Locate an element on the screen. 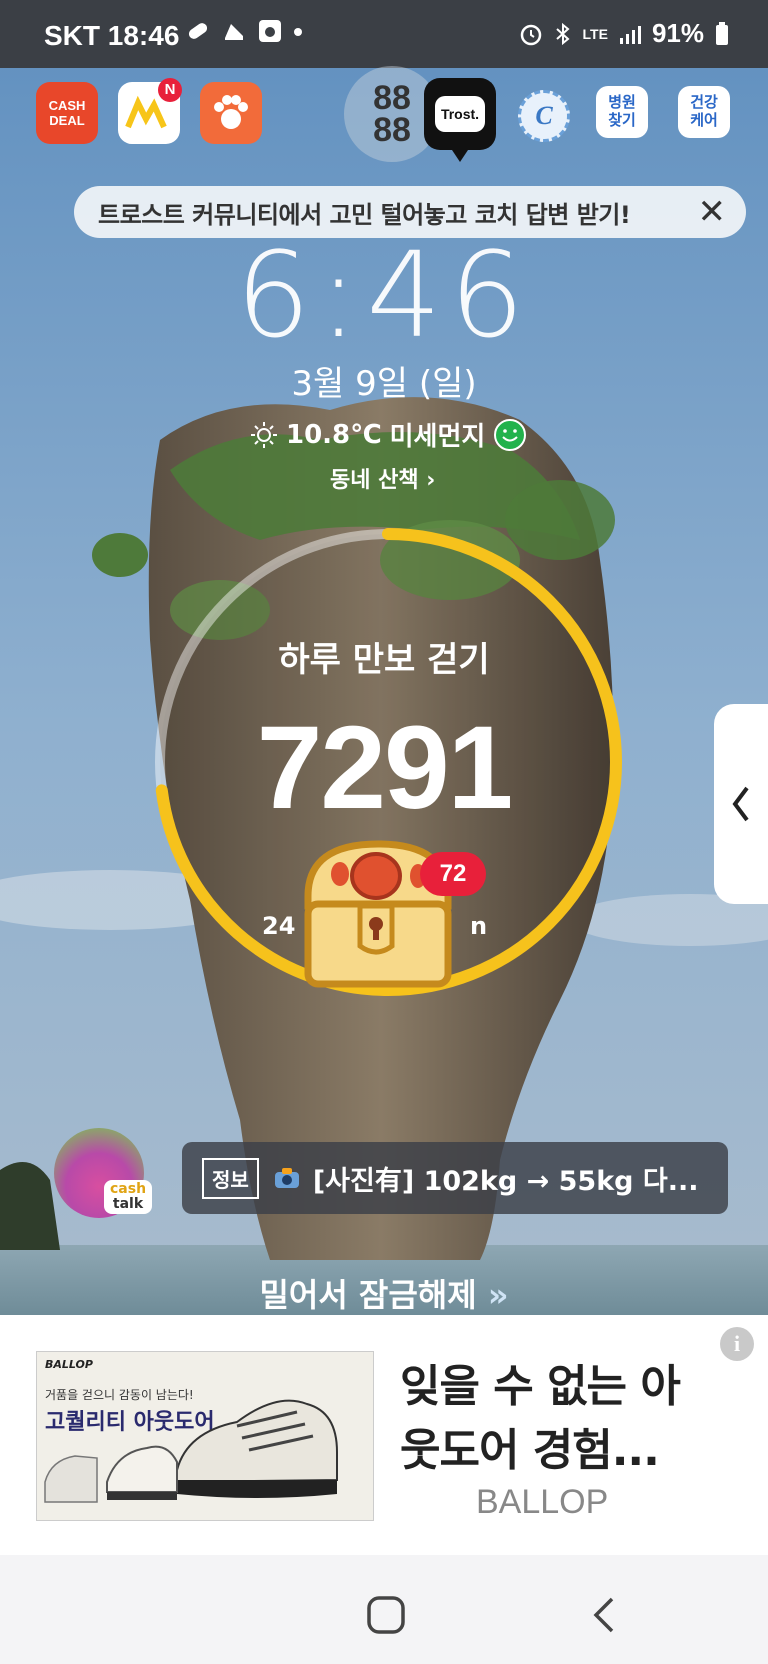 This screenshot has width=768, height=1664. battery-percent: 91% is located at coordinates (677, 33).